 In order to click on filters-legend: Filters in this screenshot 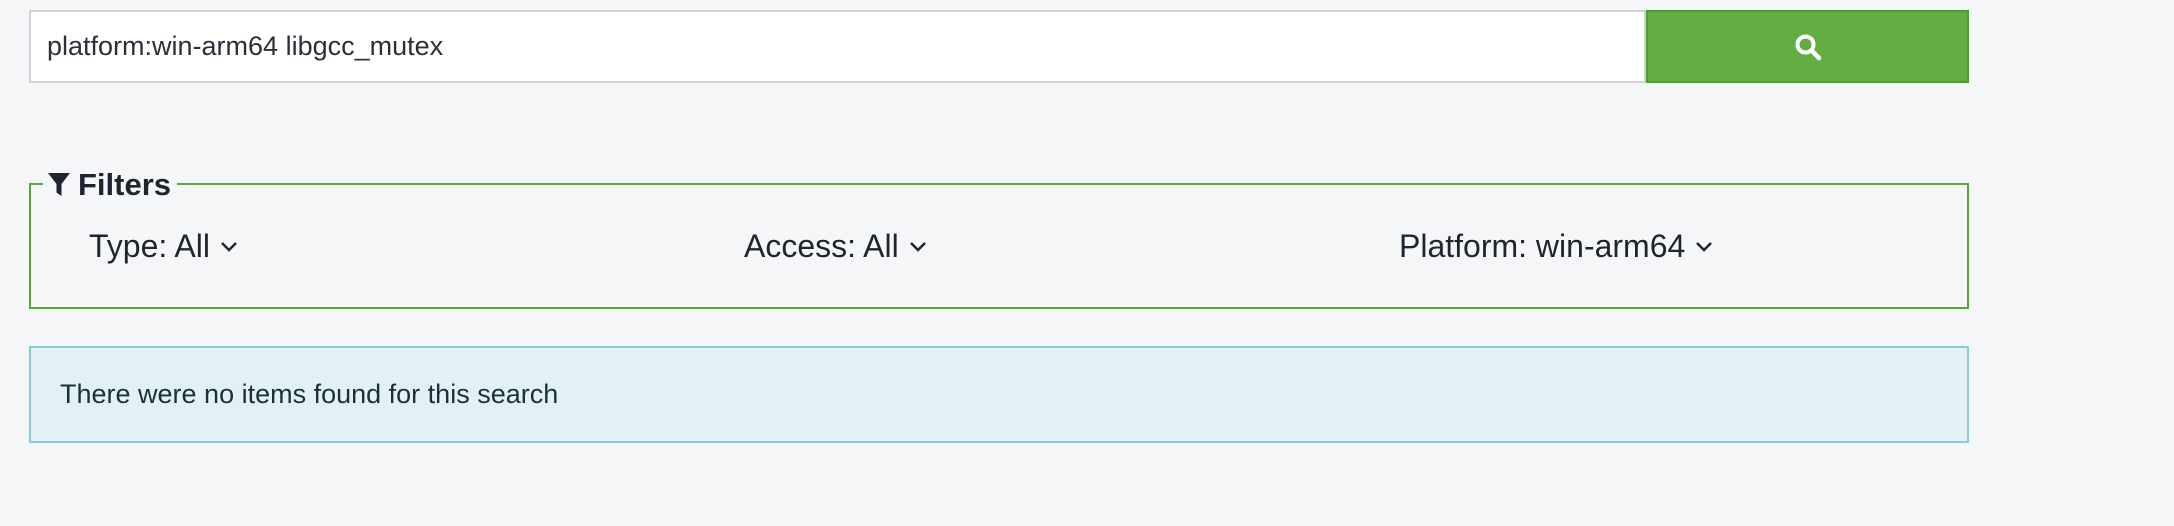, I will do `click(110, 185)`.